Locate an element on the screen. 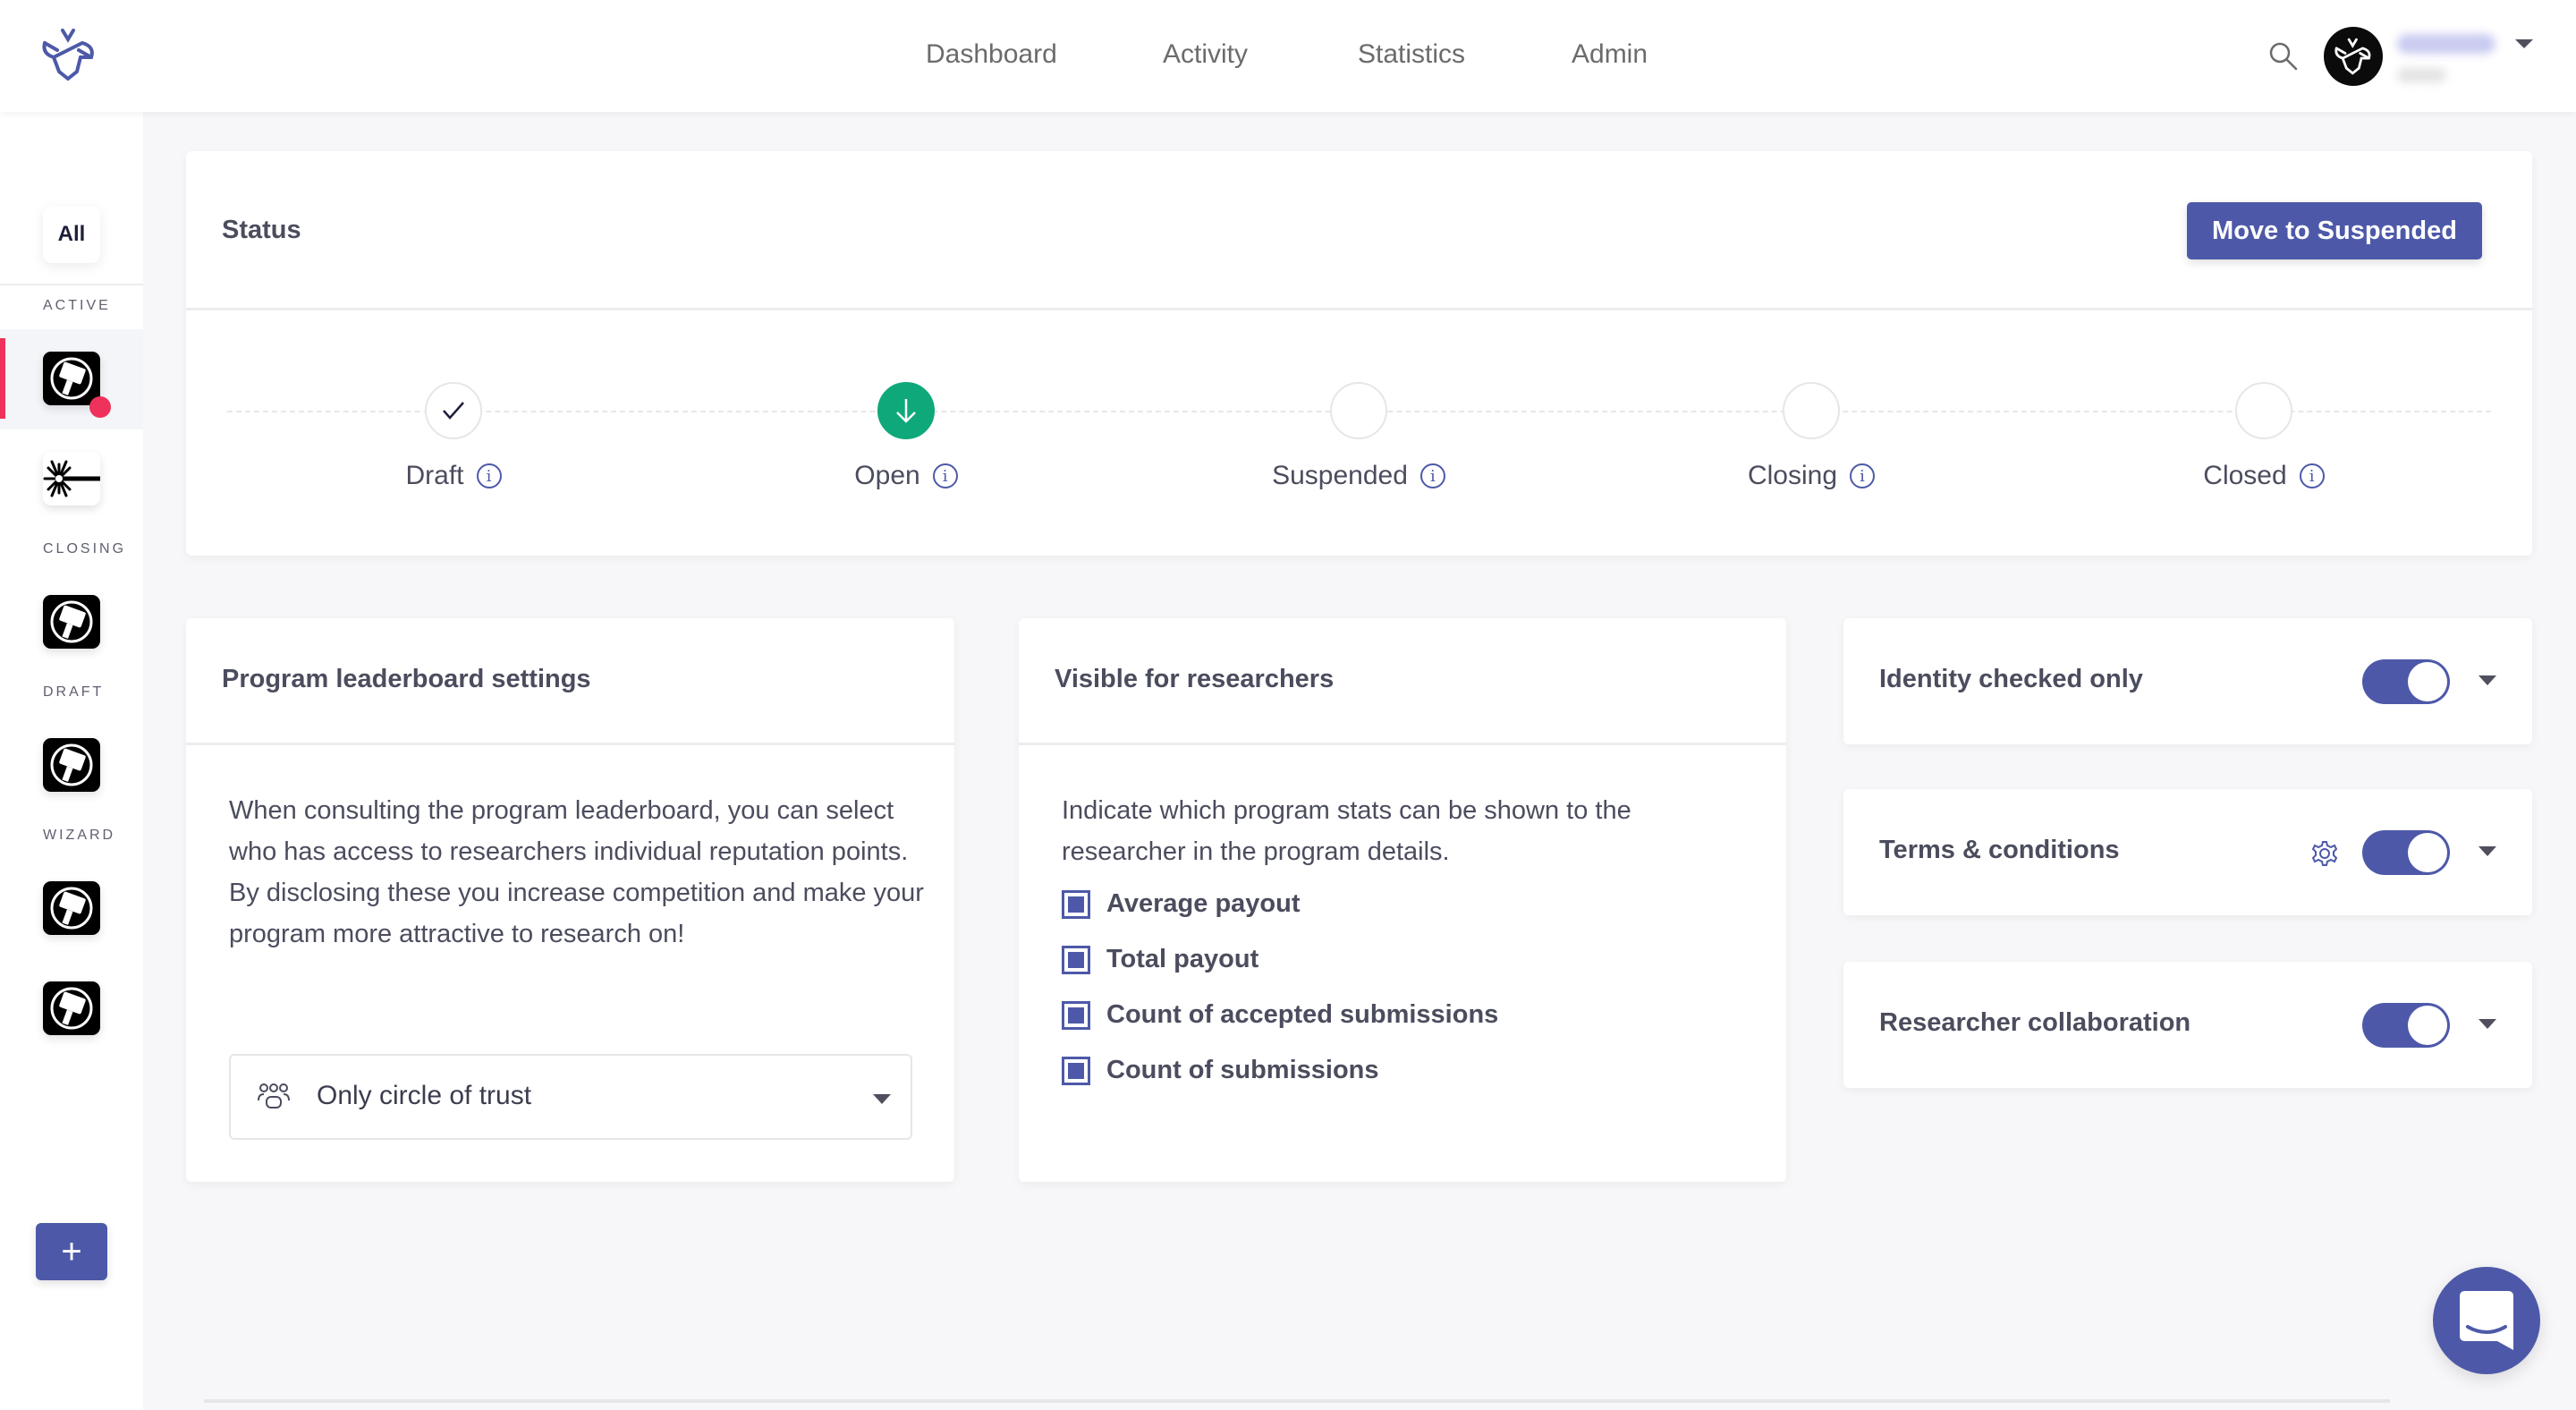 The width and height of the screenshot is (2576, 1410). select-value: Only circle of trust is located at coordinates (424, 1096).